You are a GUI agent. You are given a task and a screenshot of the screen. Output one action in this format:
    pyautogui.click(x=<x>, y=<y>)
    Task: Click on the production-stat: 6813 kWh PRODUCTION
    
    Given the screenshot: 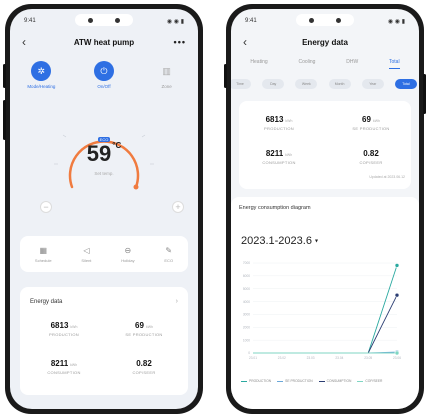 What is the action you would take?
    pyautogui.click(x=279, y=123)
    